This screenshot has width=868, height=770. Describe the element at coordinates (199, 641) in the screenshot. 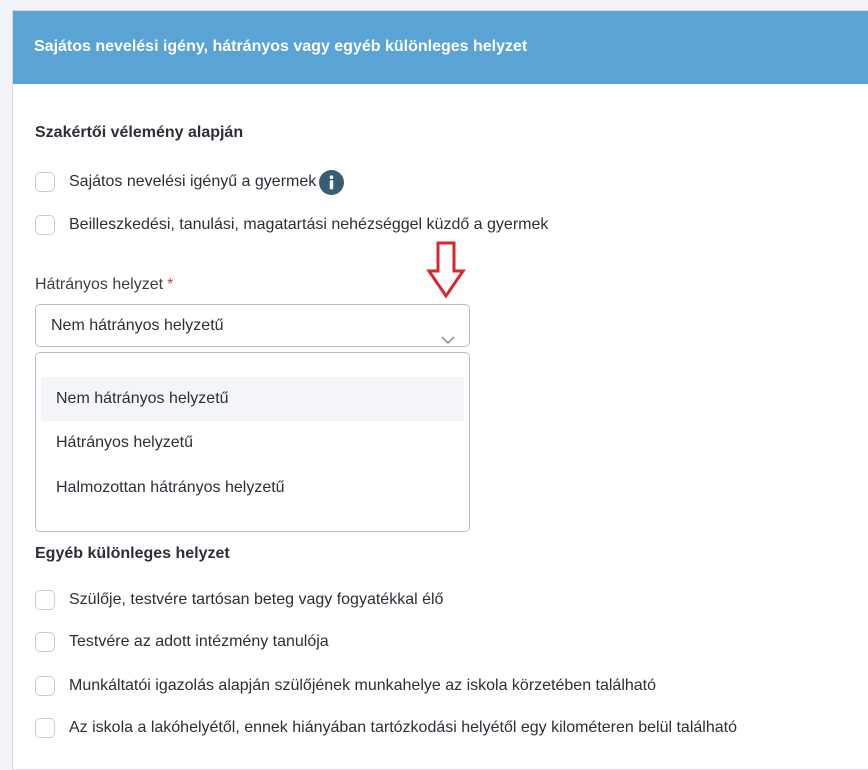

I see `sibling-student-label: Testvére az adott intézmény tanulója` at that location.